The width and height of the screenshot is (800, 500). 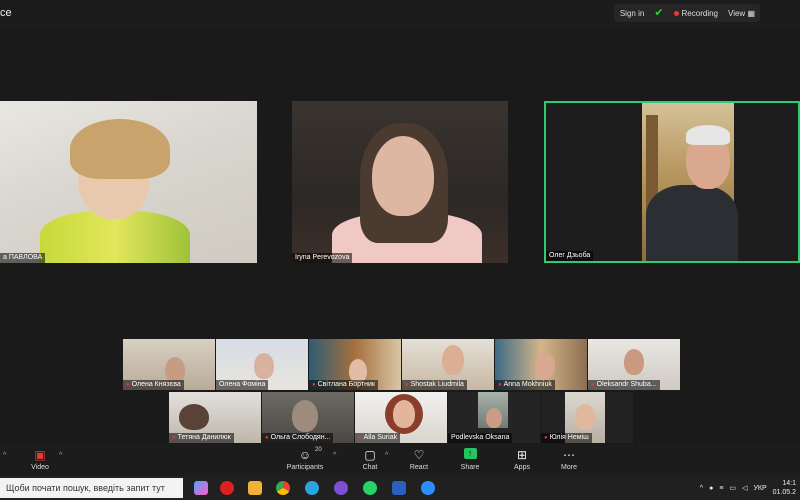 What do you see at coordinates (522, 467) in the screenshot?
I see `apps-label: Apps` at bounding box center [522, 467].